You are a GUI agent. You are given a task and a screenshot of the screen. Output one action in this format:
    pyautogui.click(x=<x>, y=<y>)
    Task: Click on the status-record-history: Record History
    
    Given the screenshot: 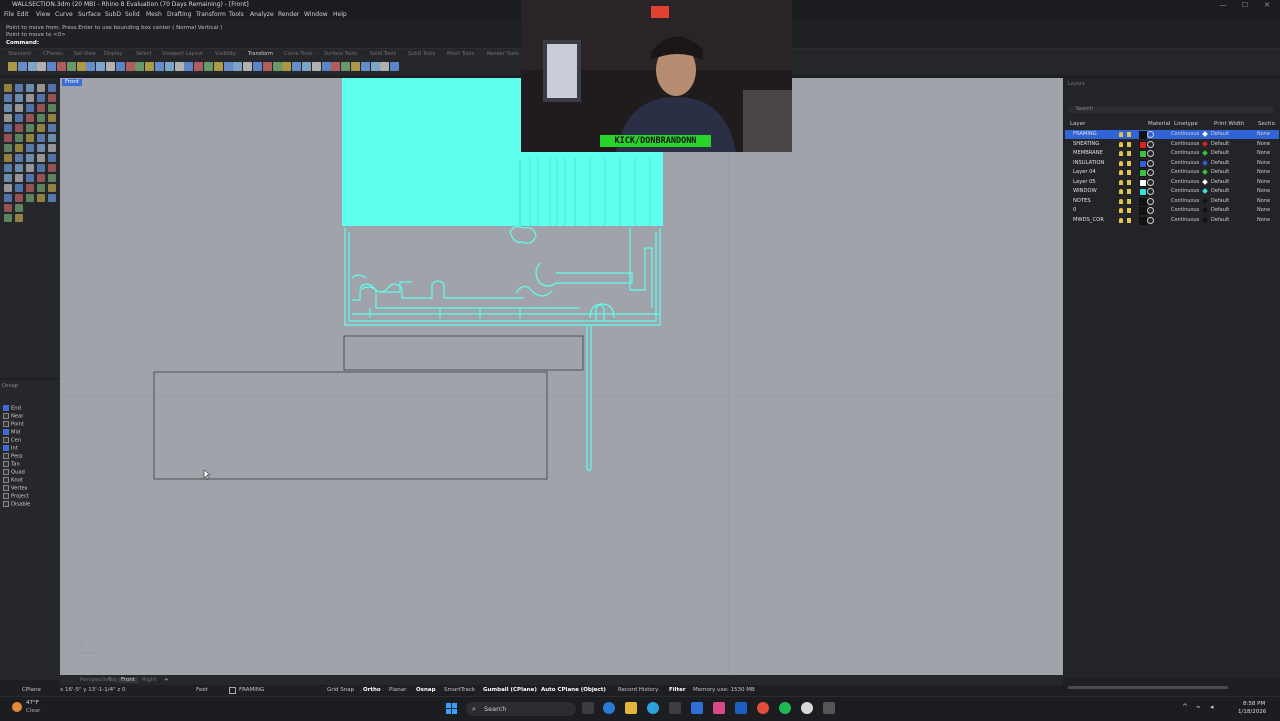 What is the action you would take?
    pyautogui.click(x=638, y=690)
    